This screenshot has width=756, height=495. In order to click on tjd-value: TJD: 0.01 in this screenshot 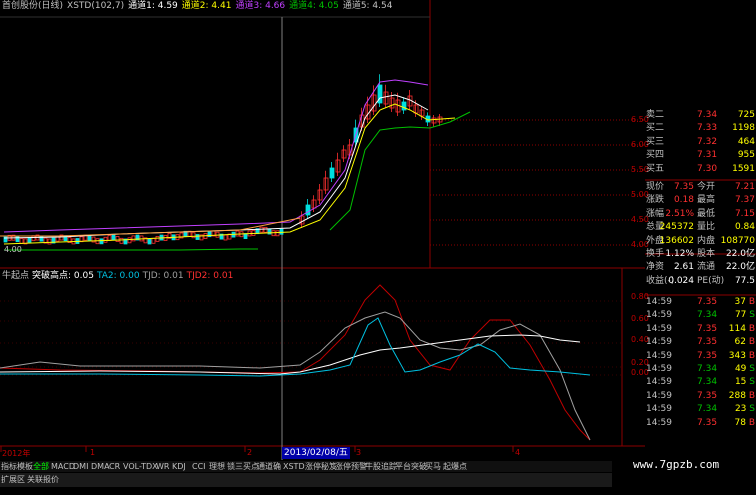, I will do `click(163, 276)`.